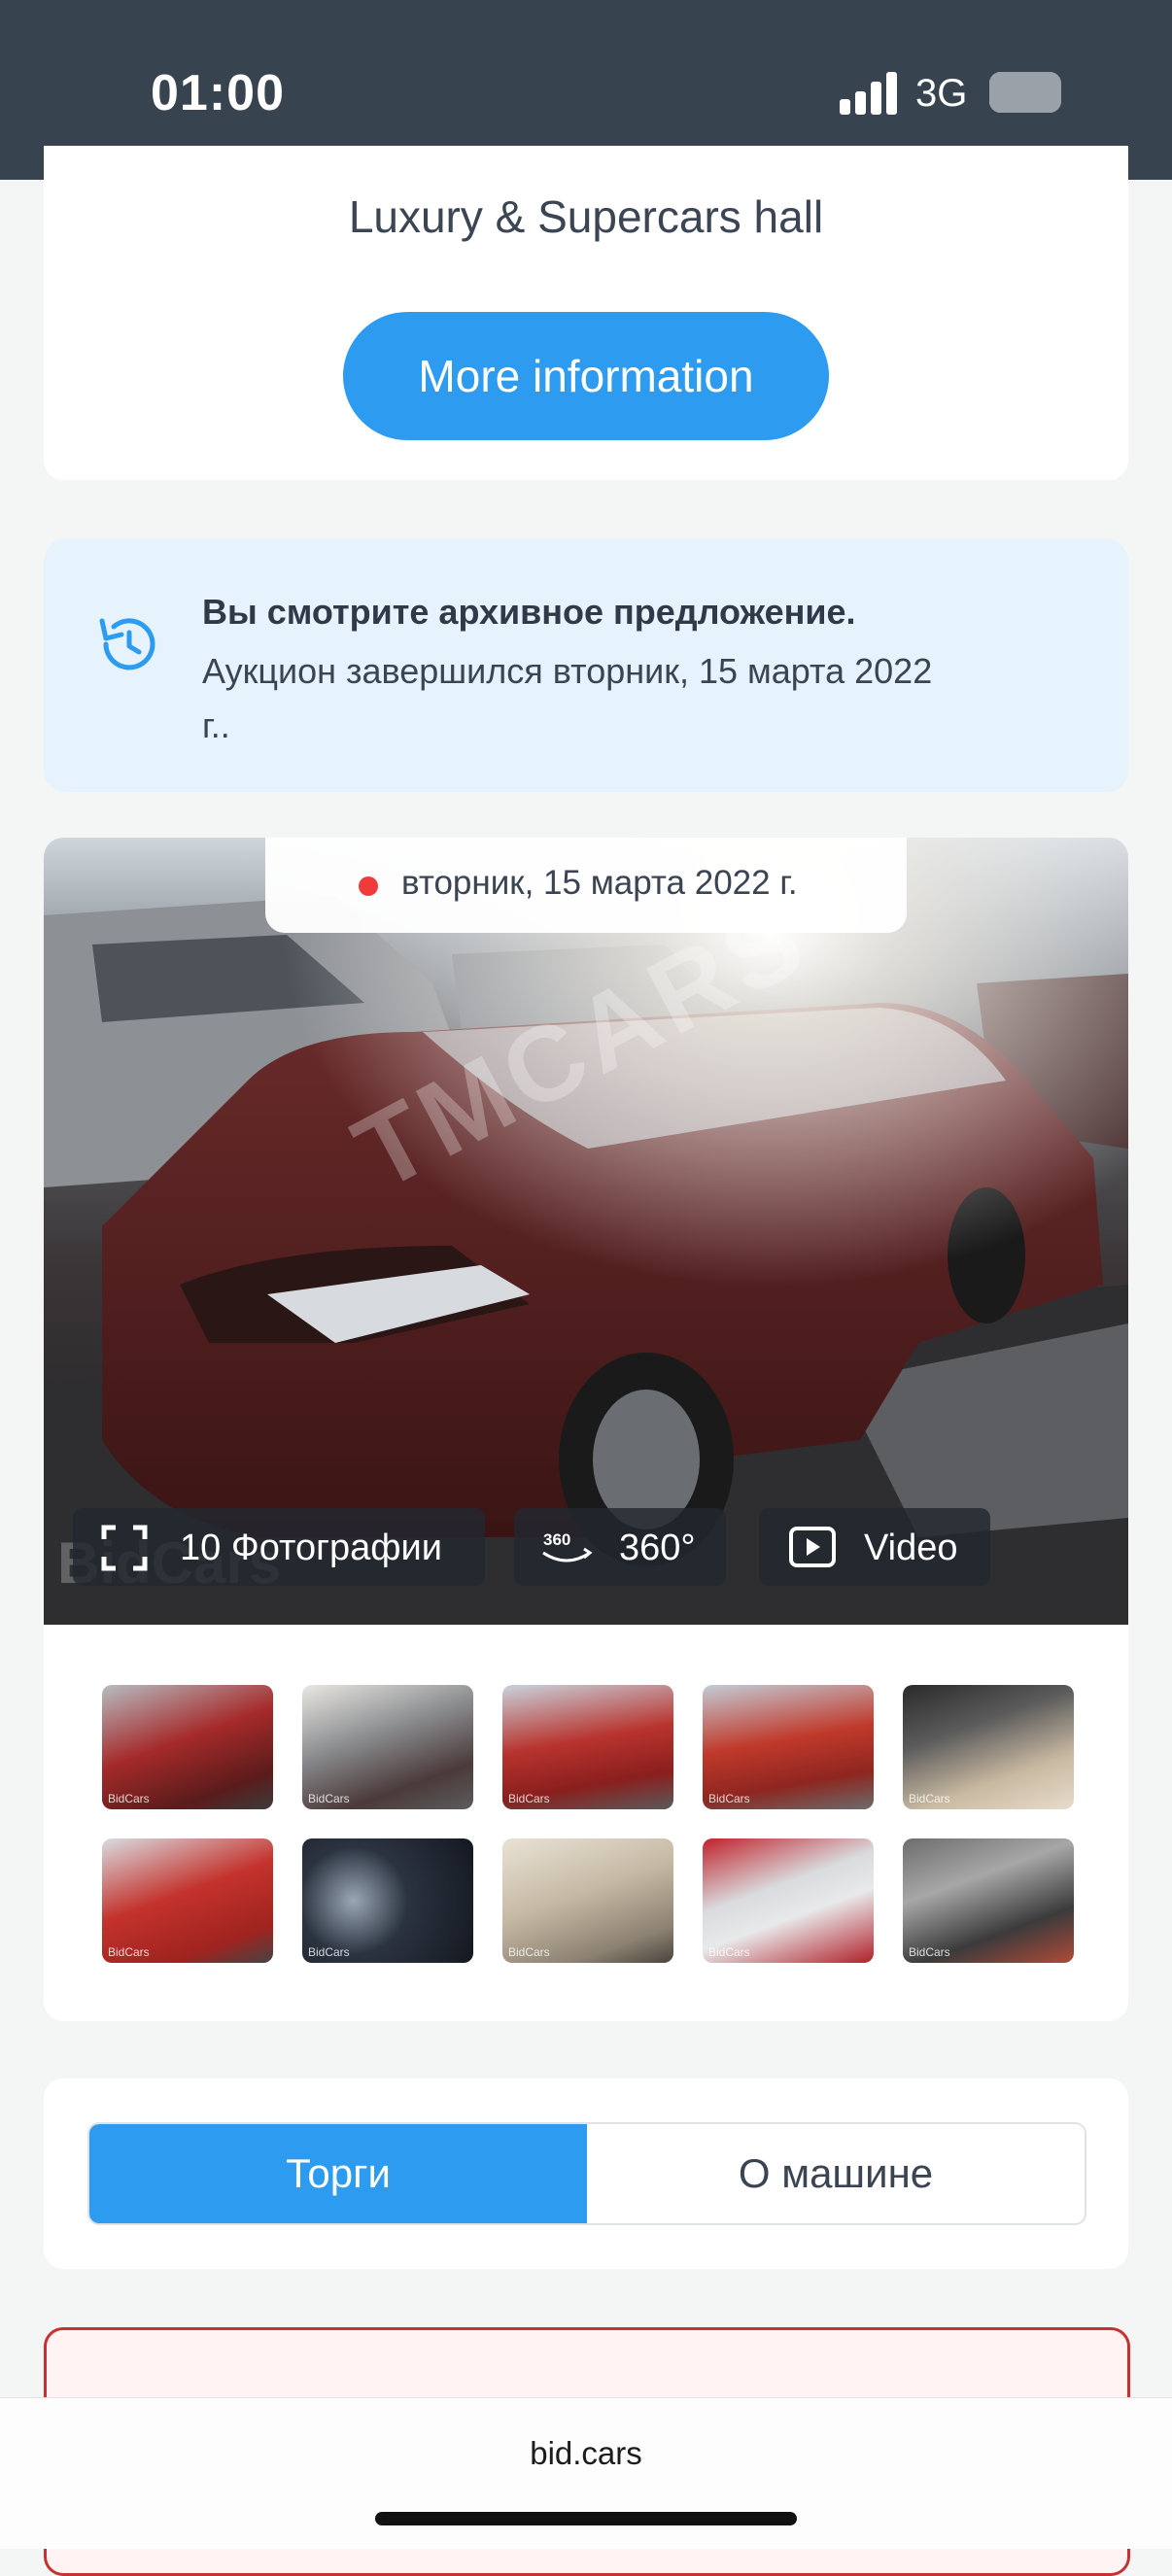 The height and width of the screenshot is (2576, 1172). I want to click on fullscreen-icon, so click(125, 1548).